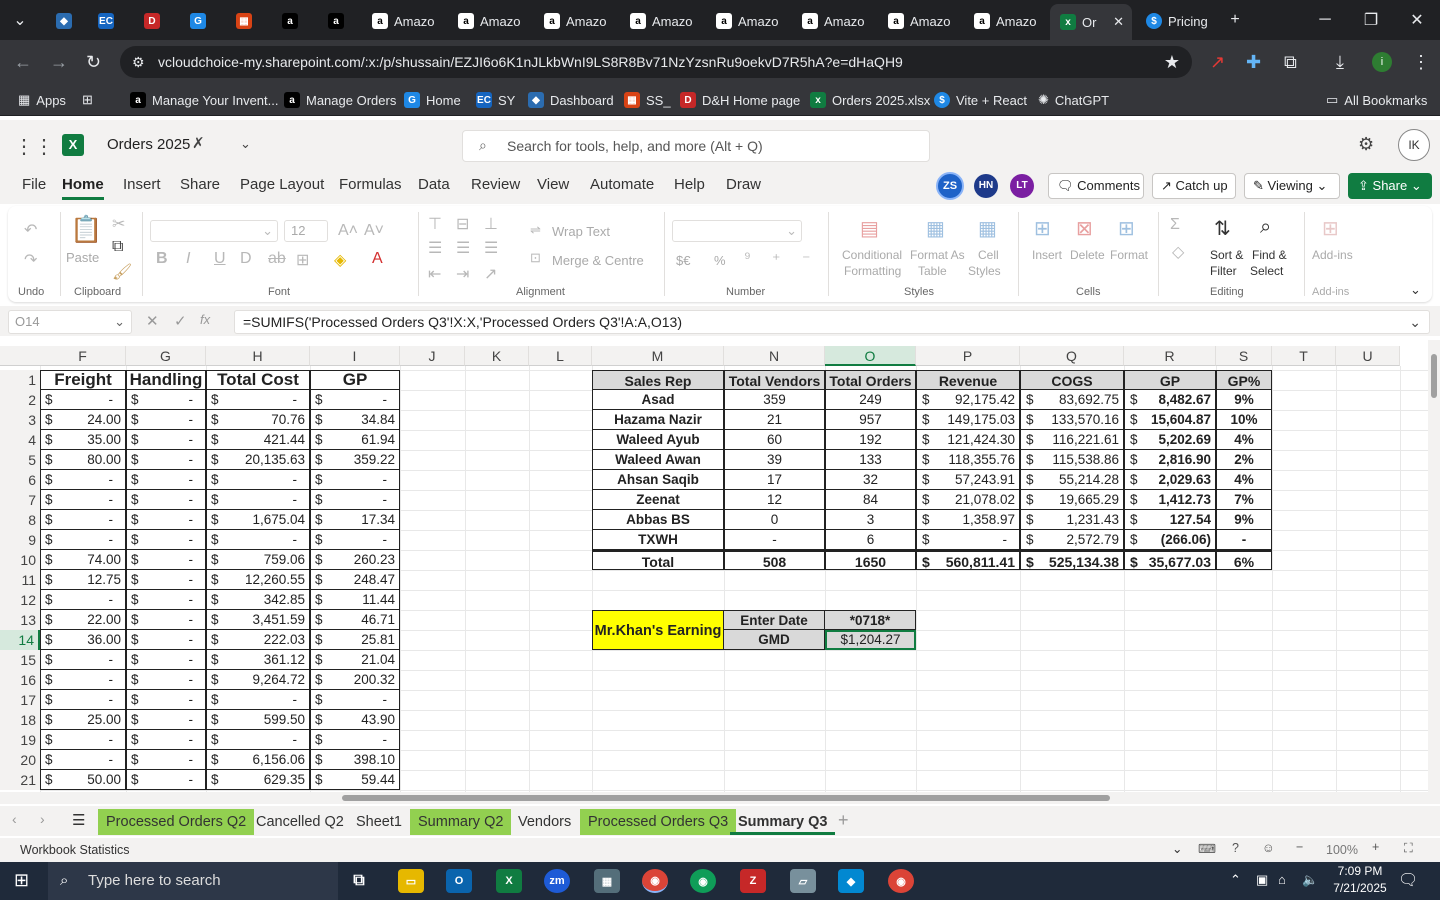  Describe the element at coordinates (20, 480) in the screenshot. I see `row-header-6: 6` at that location.